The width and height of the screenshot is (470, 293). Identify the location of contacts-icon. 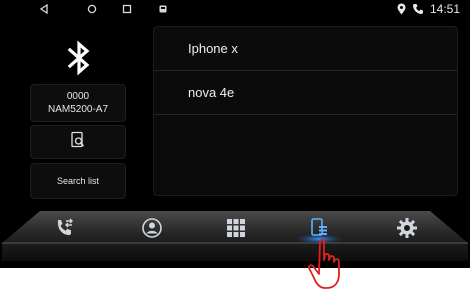
(152, 228).